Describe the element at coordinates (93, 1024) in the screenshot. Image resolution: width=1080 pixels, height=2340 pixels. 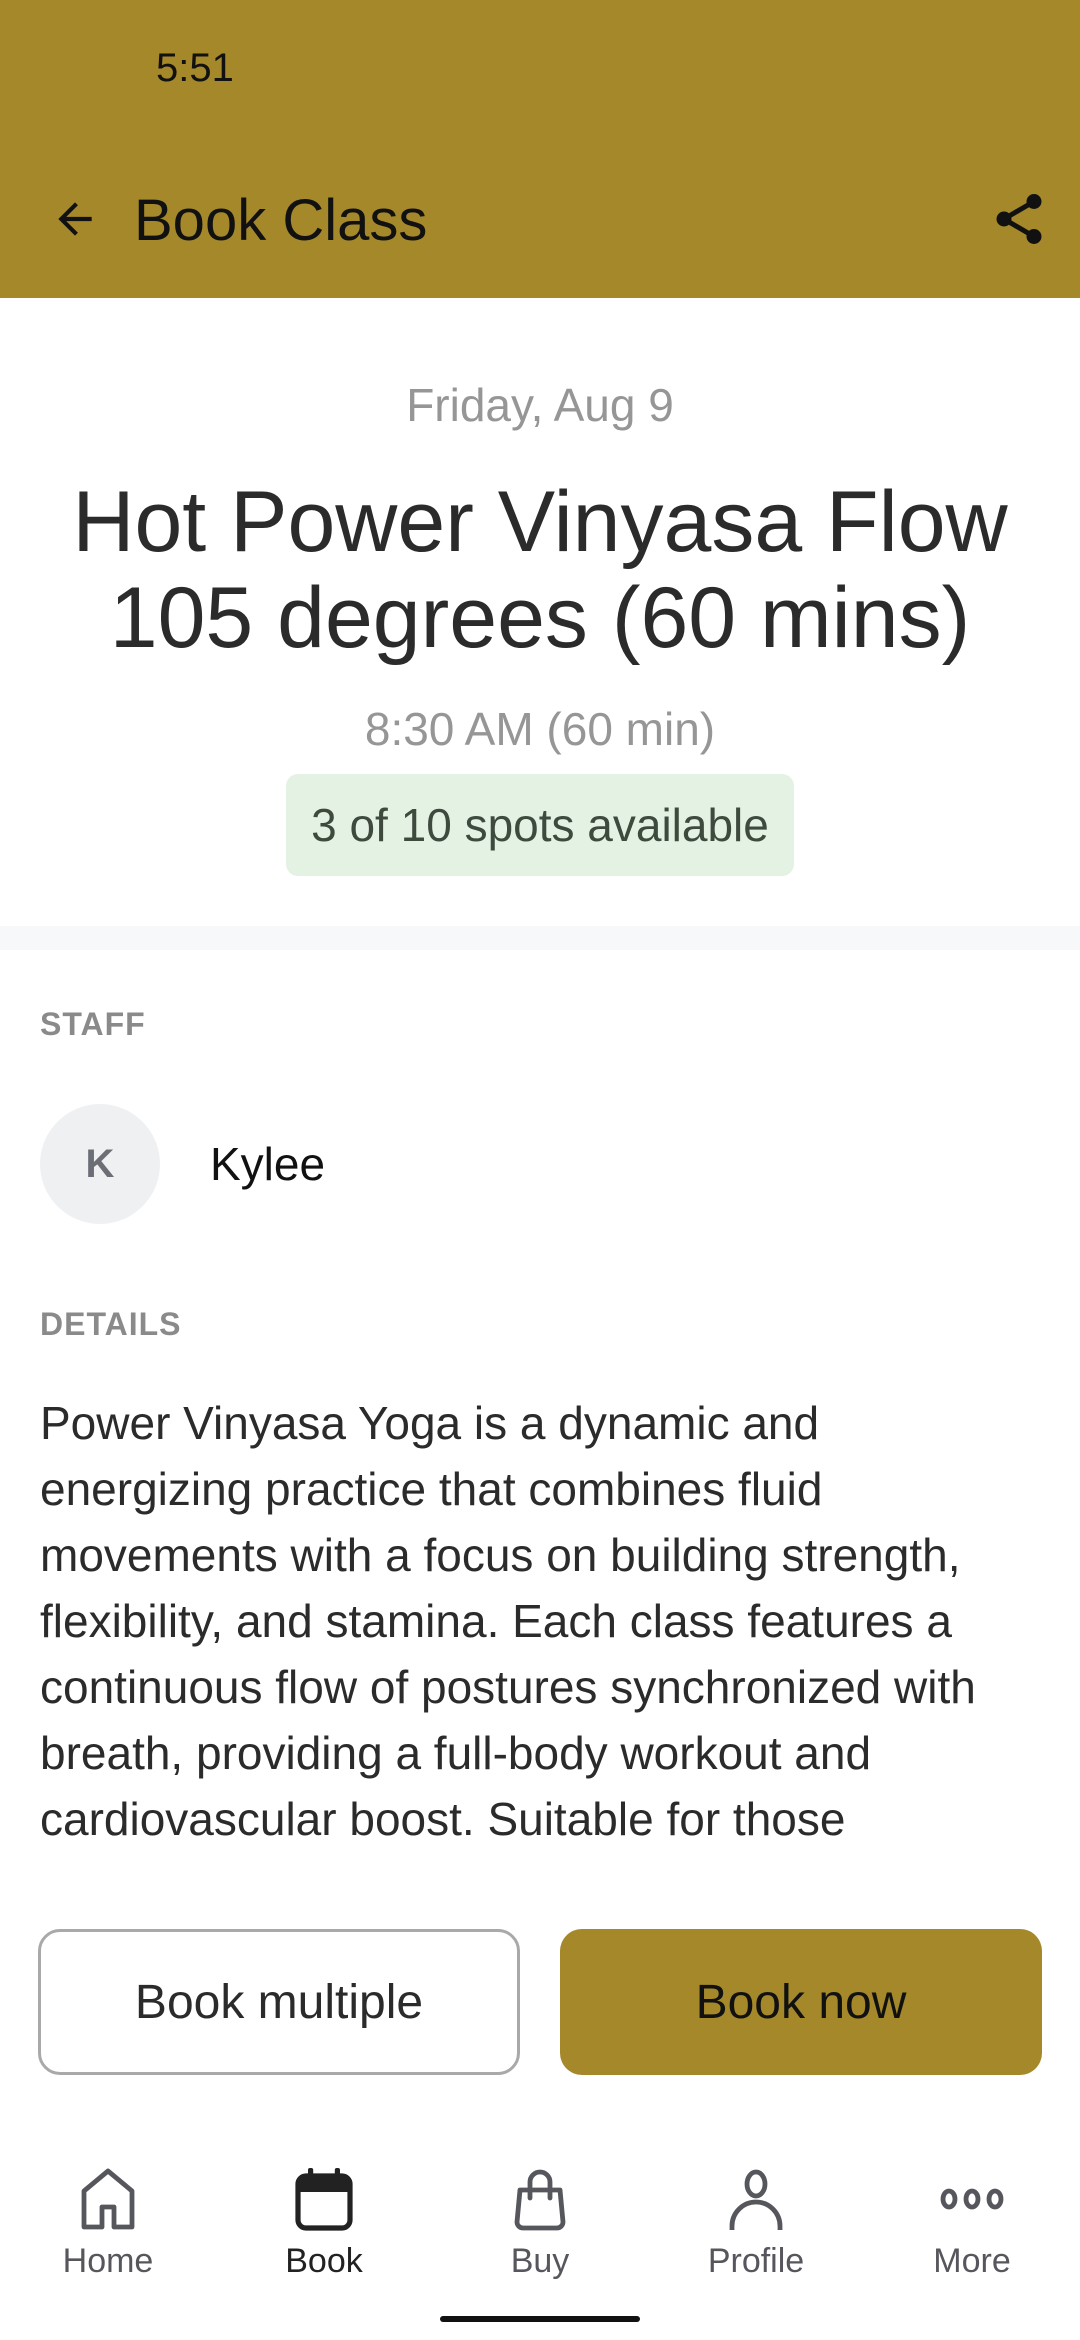
I see `staff-section-label: STAFF` at that location.